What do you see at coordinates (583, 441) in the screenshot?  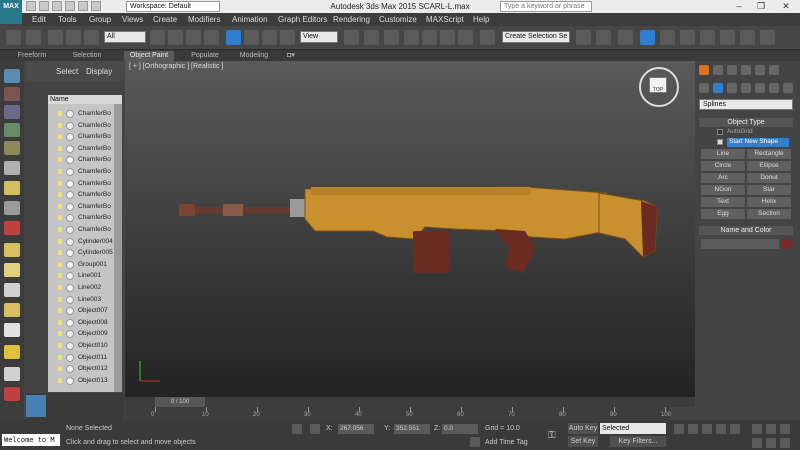 I see `set-key-button: Set Key` at bounding box center [583, 441].